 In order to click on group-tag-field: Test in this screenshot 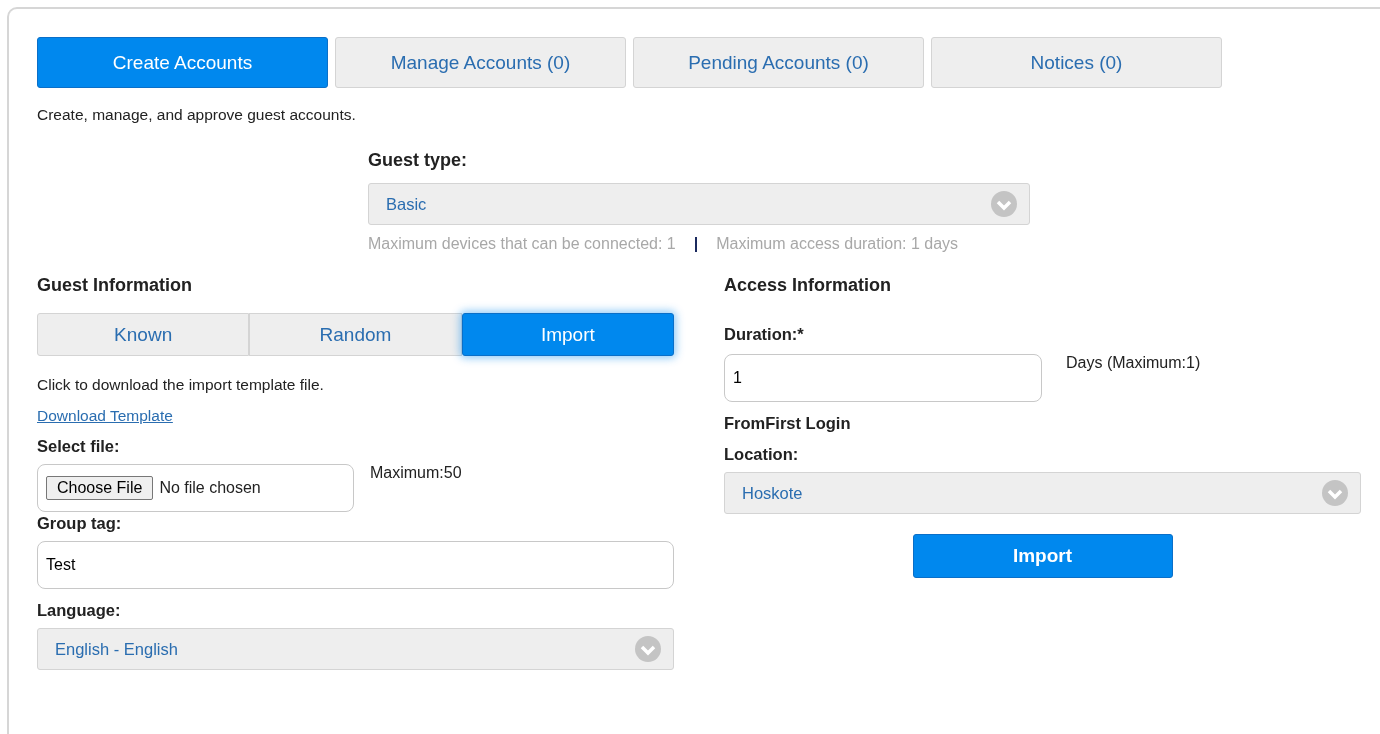, I will do `click(355, 565)`.